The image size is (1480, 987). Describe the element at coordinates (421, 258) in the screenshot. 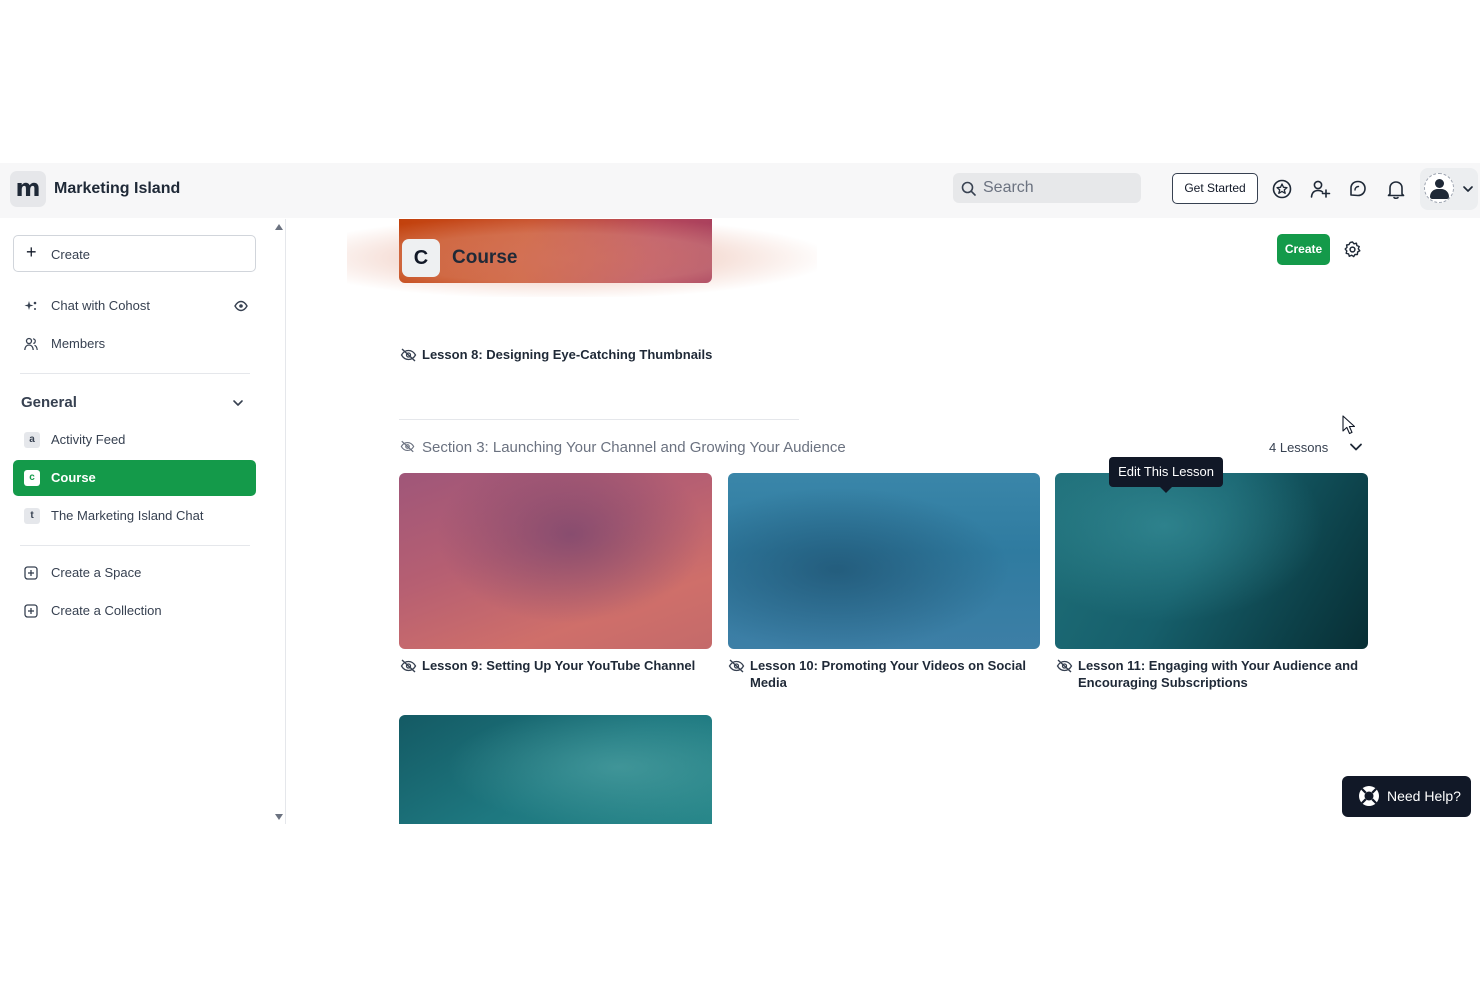

I see `course-space-badge: C` at that location.